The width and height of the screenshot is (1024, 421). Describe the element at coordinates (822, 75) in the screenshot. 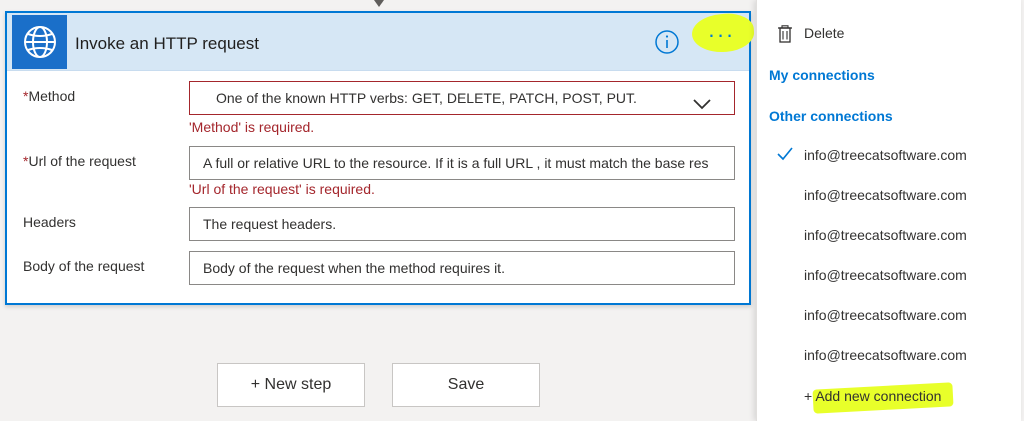

I see `my-connections-heading: My connections` at that location.